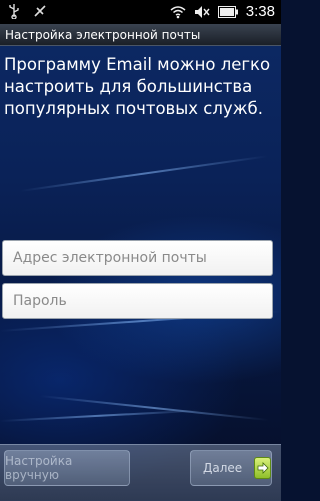 The height and width of the screenshot is (501, 320). Describe the element at coordinates (141, 301) in the screenshot. I see `password-input` at that location.